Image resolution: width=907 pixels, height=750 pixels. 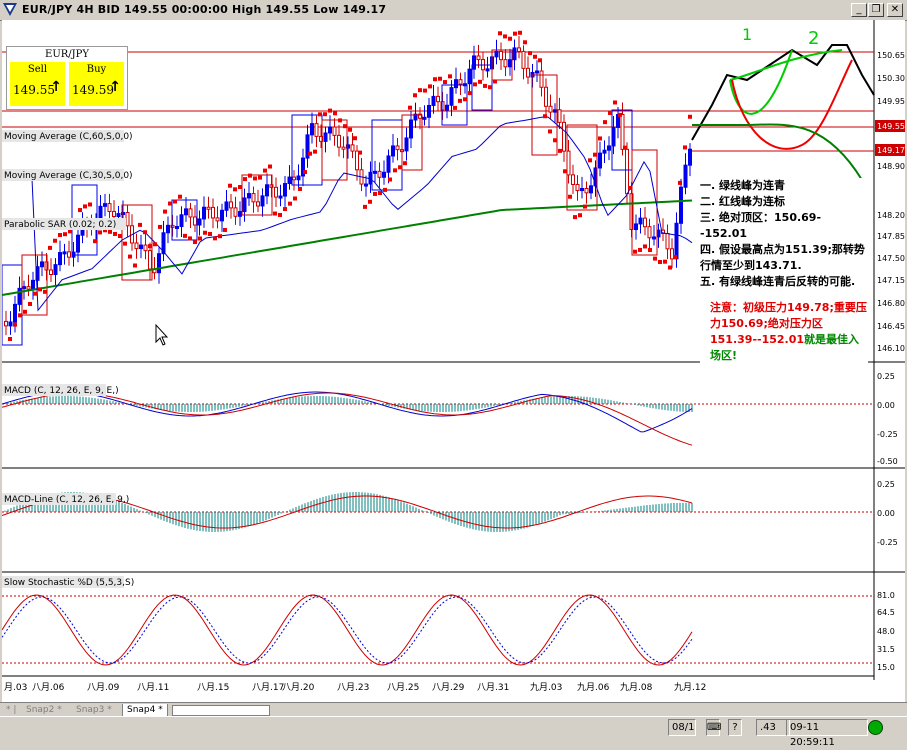 What do you see at coordinates (37, 84) in the screenshot?
I see `sell-button: Sell 149.55 ↑` at bounding box center [37, 84].